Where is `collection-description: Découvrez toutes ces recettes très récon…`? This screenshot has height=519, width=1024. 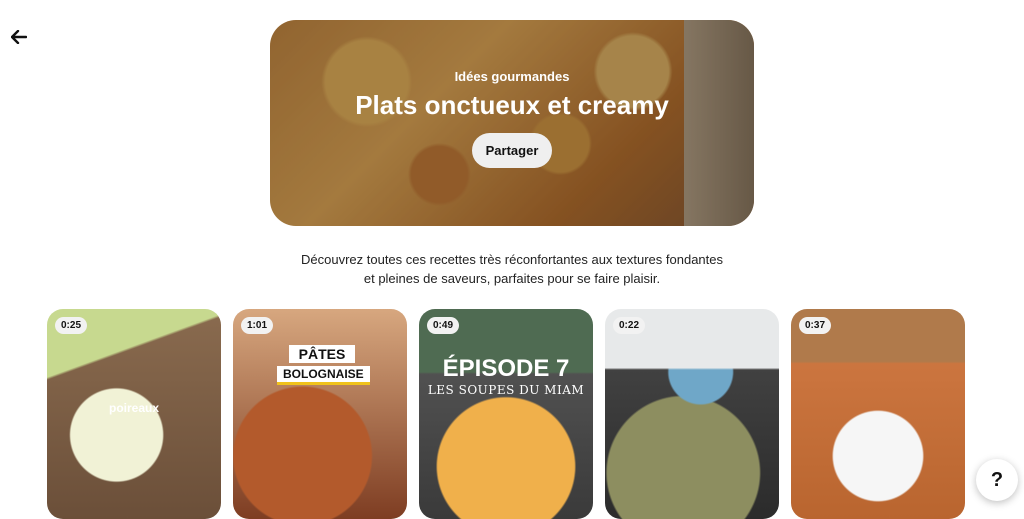
collection-description: Découvrez toutes ces recettes très récon… is located at coordinates (512, 269).